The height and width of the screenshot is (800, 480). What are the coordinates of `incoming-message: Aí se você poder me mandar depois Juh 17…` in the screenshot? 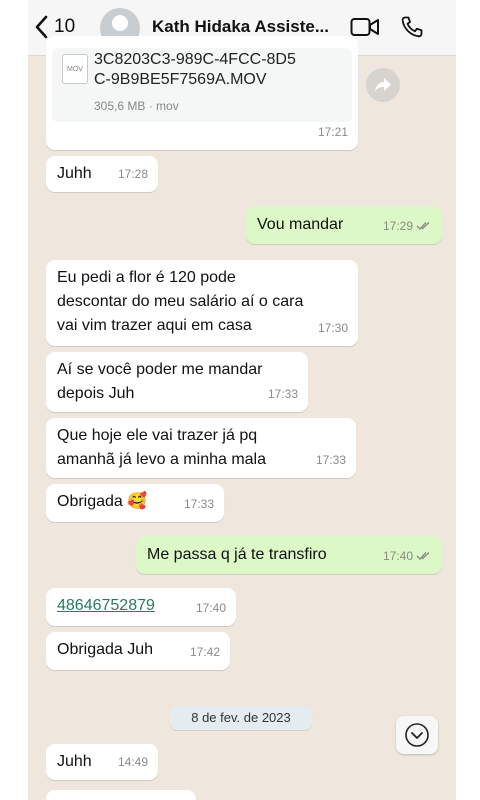 It's located at (177, 382).